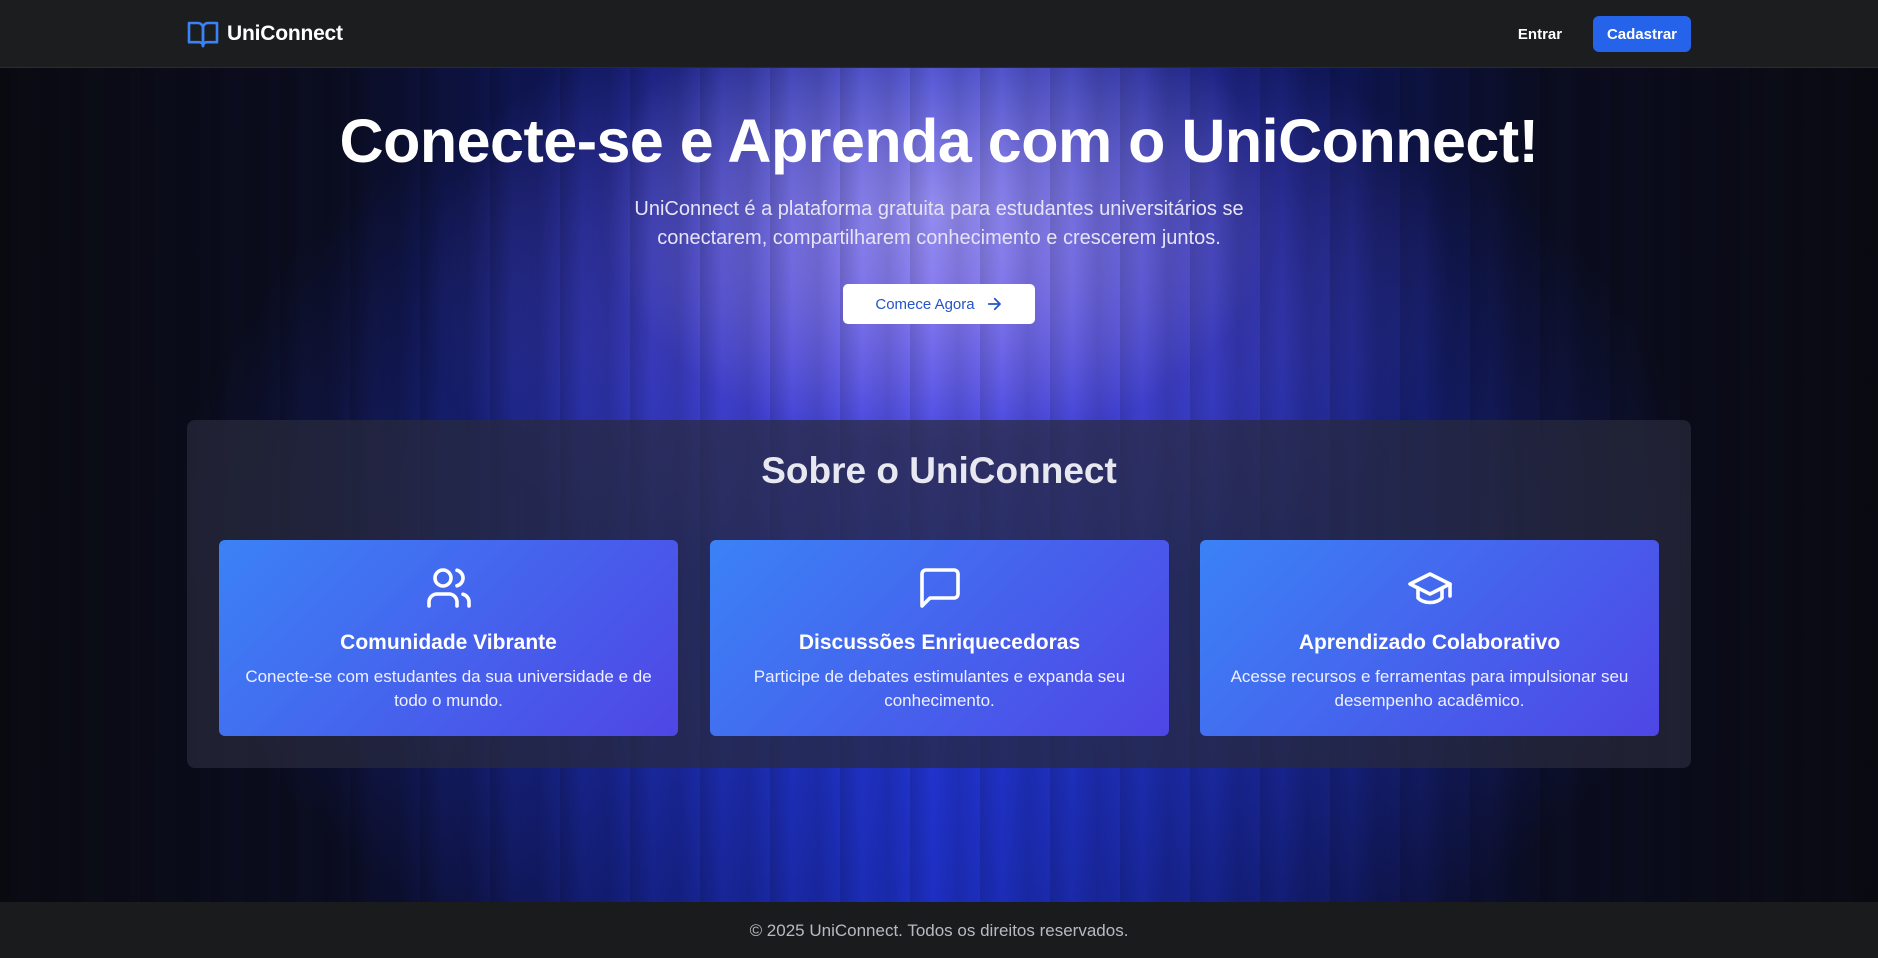 Image resolution: width=1878 pixels, height=958 pixels. What do you see at coordinates (994, 304) in the screenshot?
I see `arrow-right-icon` at bounding box center [994, 304].